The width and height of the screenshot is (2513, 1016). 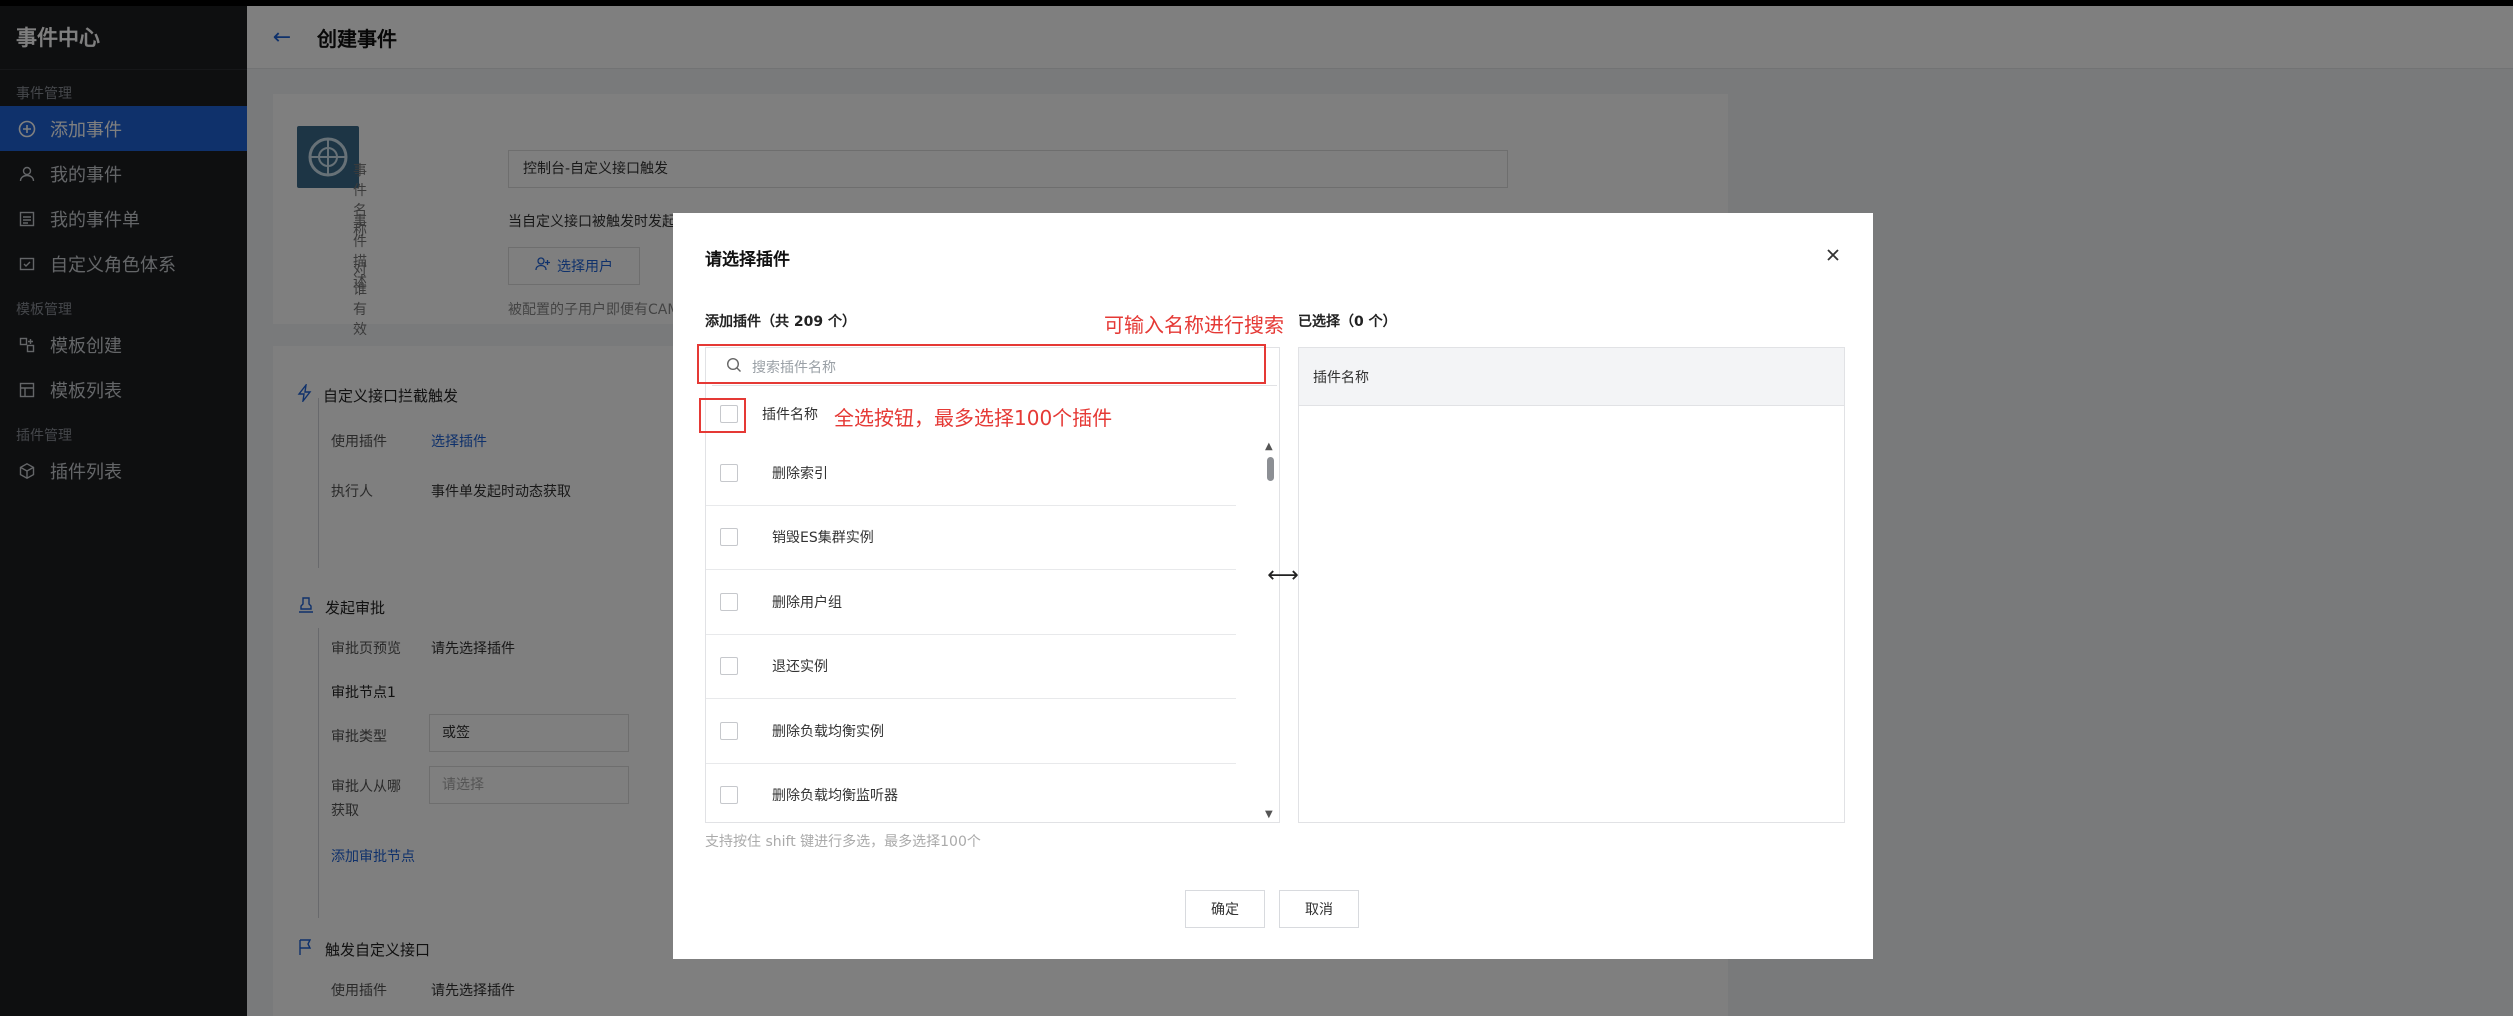 I want to click on search-annotation-text: 可输入名称进行搜索, so click(x=1194, y=325).